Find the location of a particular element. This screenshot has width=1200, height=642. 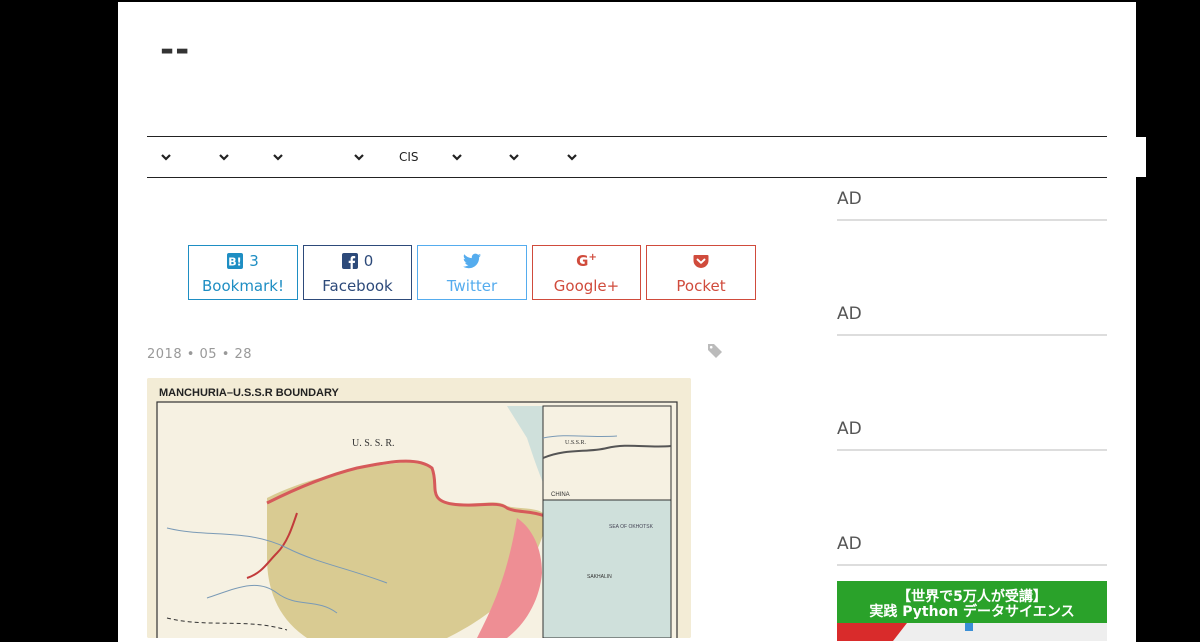

facebook-icon is located at coordinates (349, 260).